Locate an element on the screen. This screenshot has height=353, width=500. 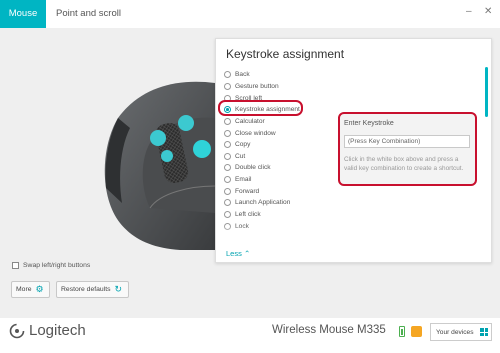
less-link: Less ⌃ is located at coordinates (238, 253).